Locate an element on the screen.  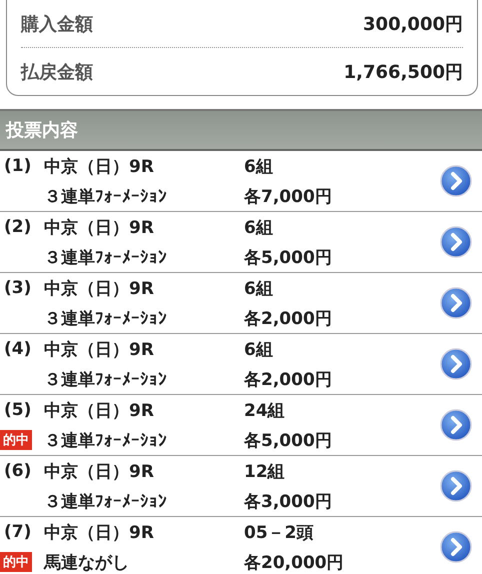
summary-label: 購入金額 is located at coordinates (57, 24).